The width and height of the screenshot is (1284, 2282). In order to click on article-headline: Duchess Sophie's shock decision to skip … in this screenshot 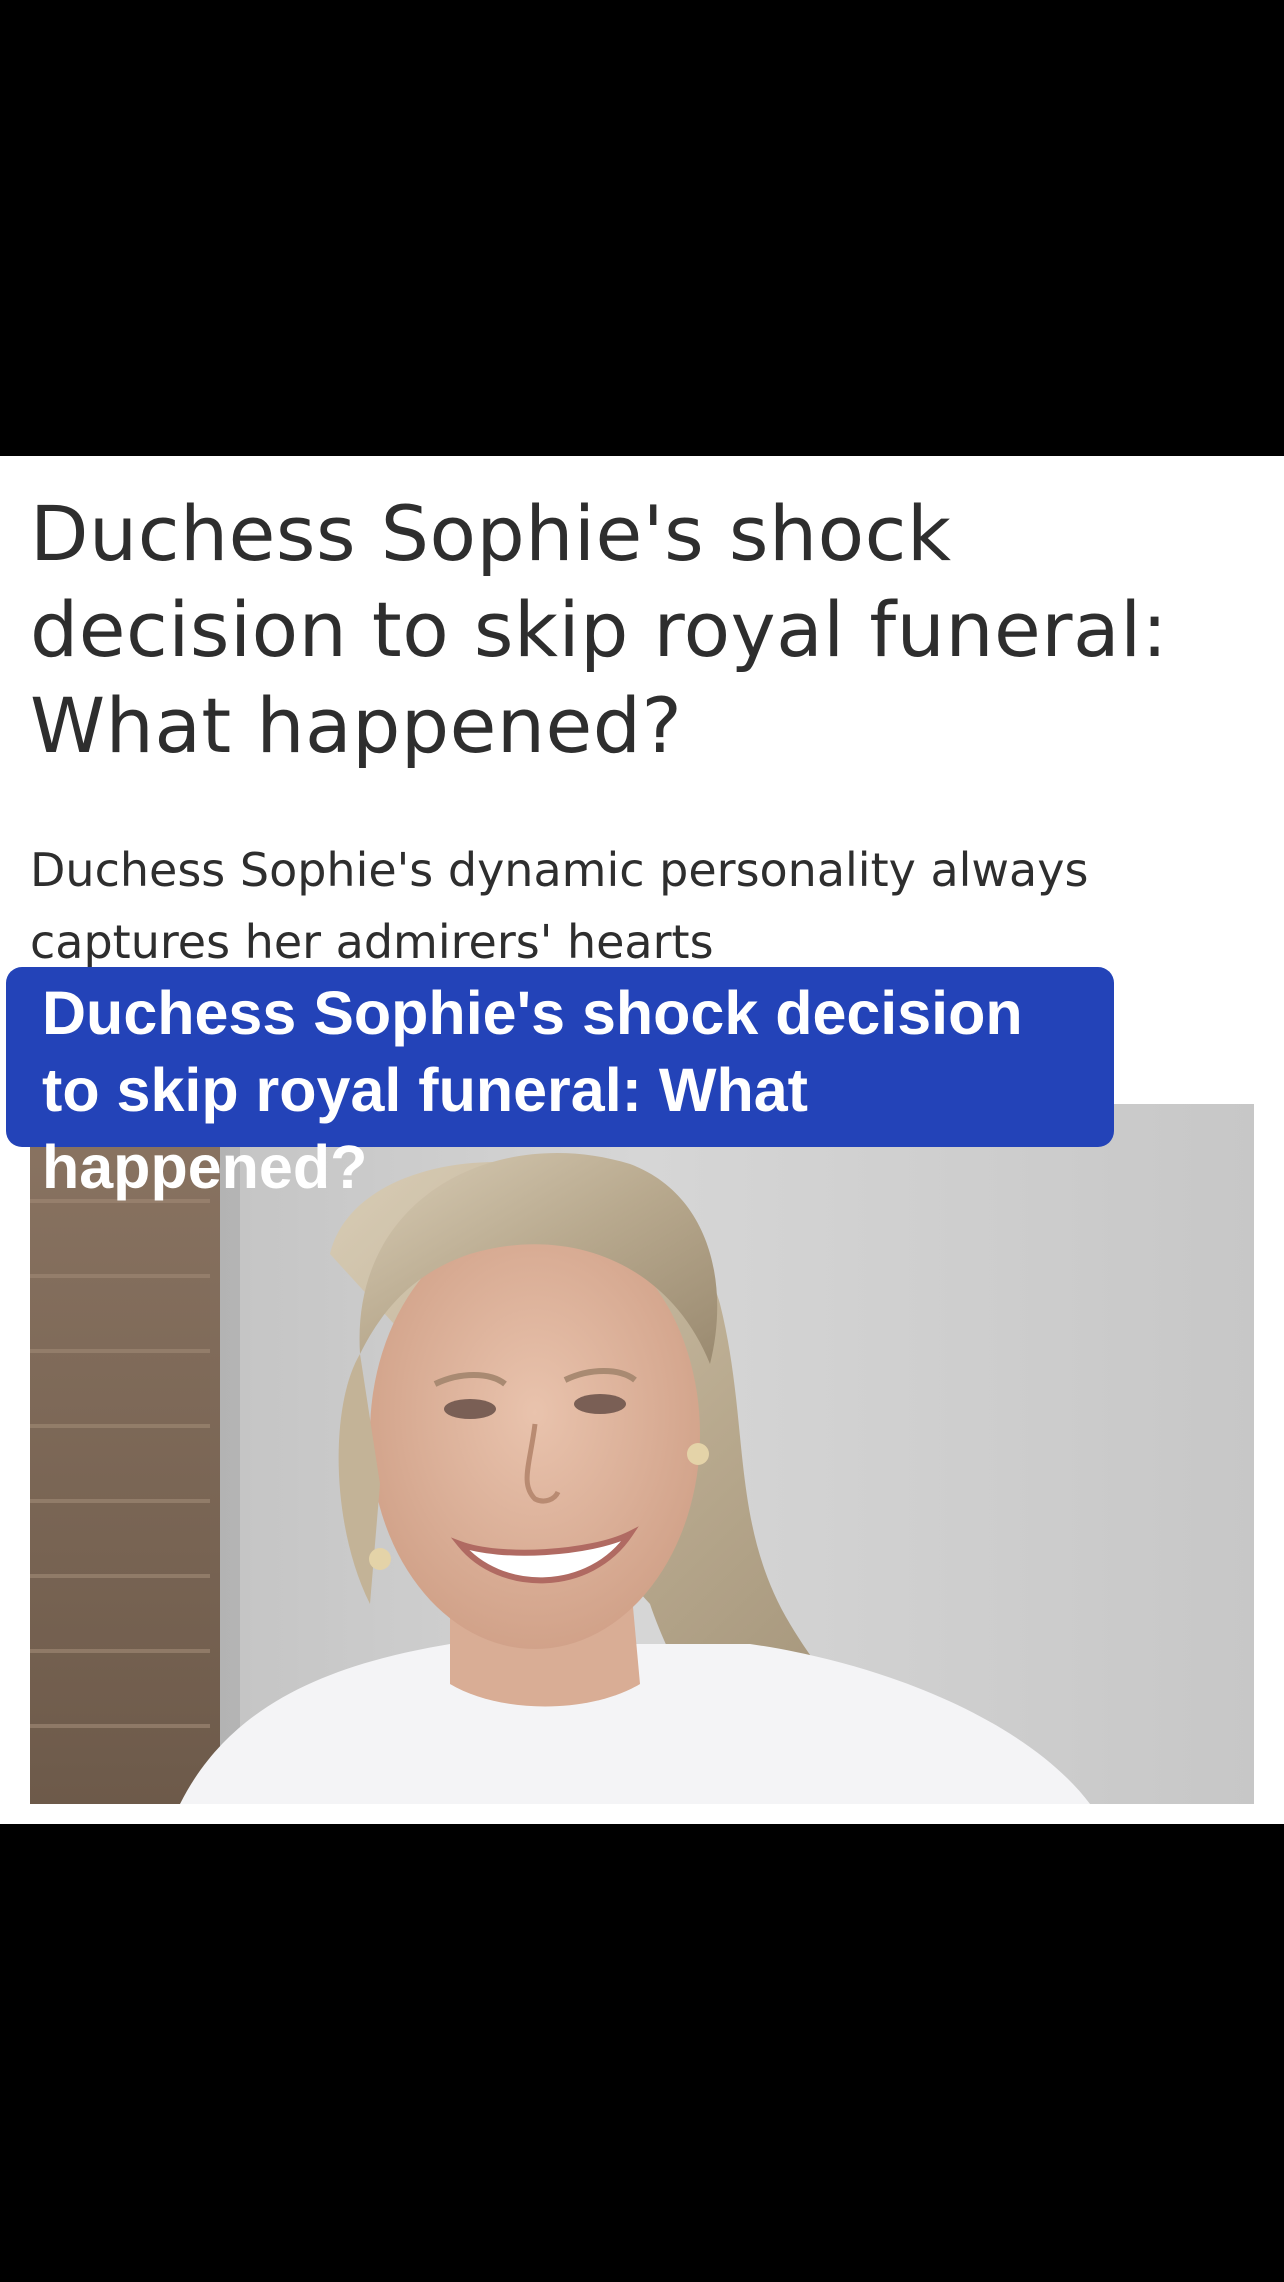, I will do `click(630, 630)`.